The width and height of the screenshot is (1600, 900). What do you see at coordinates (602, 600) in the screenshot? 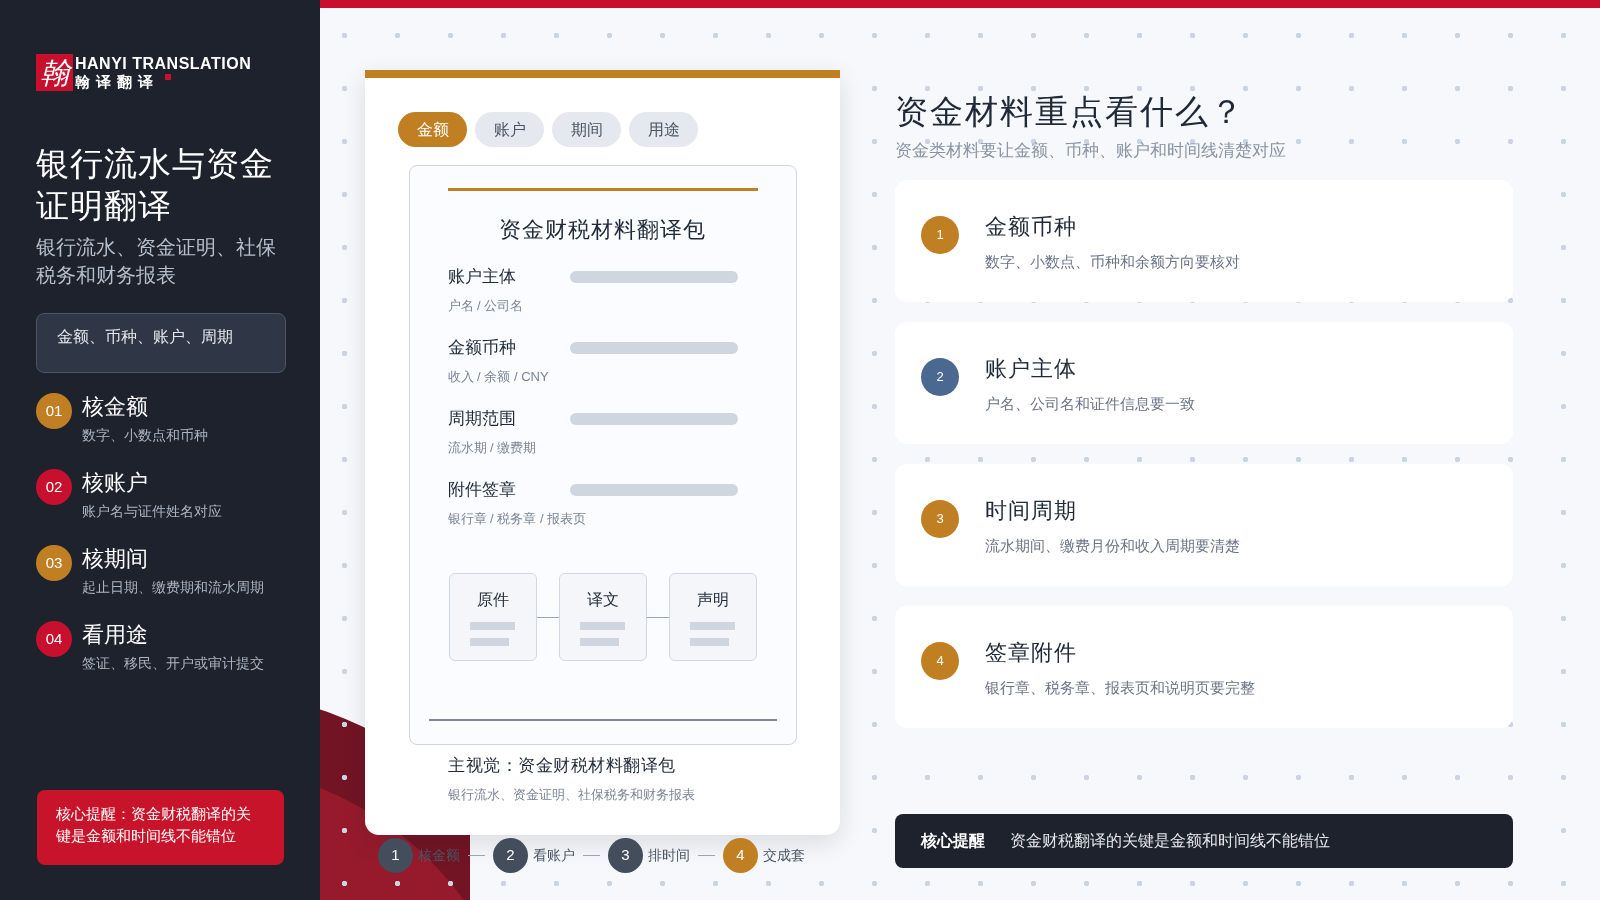
I see `node-label: 译文` at bounding box center [602, 600].